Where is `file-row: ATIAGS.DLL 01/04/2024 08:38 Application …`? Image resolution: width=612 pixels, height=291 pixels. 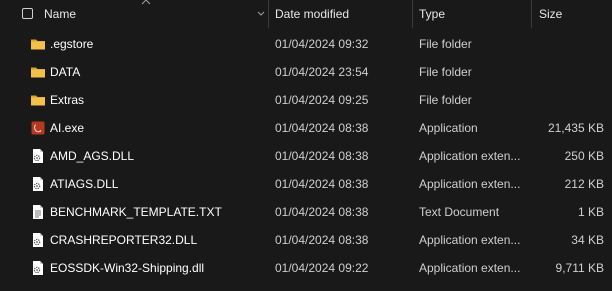 file-row: ATIAGS.DLL 01/04/2024 08:38 Application … is located at coordinates (306, 184).